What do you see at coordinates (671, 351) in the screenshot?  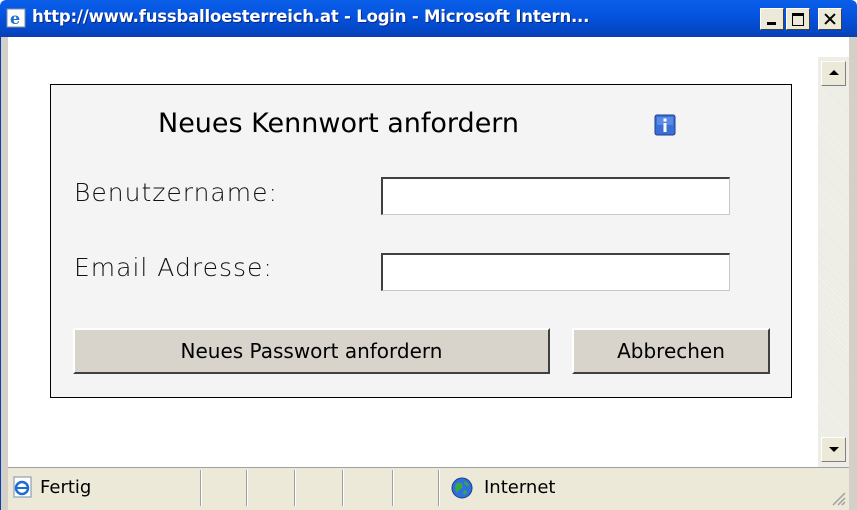 I see `cancel-button: Abbrechen` at bounding box center [671, 351].